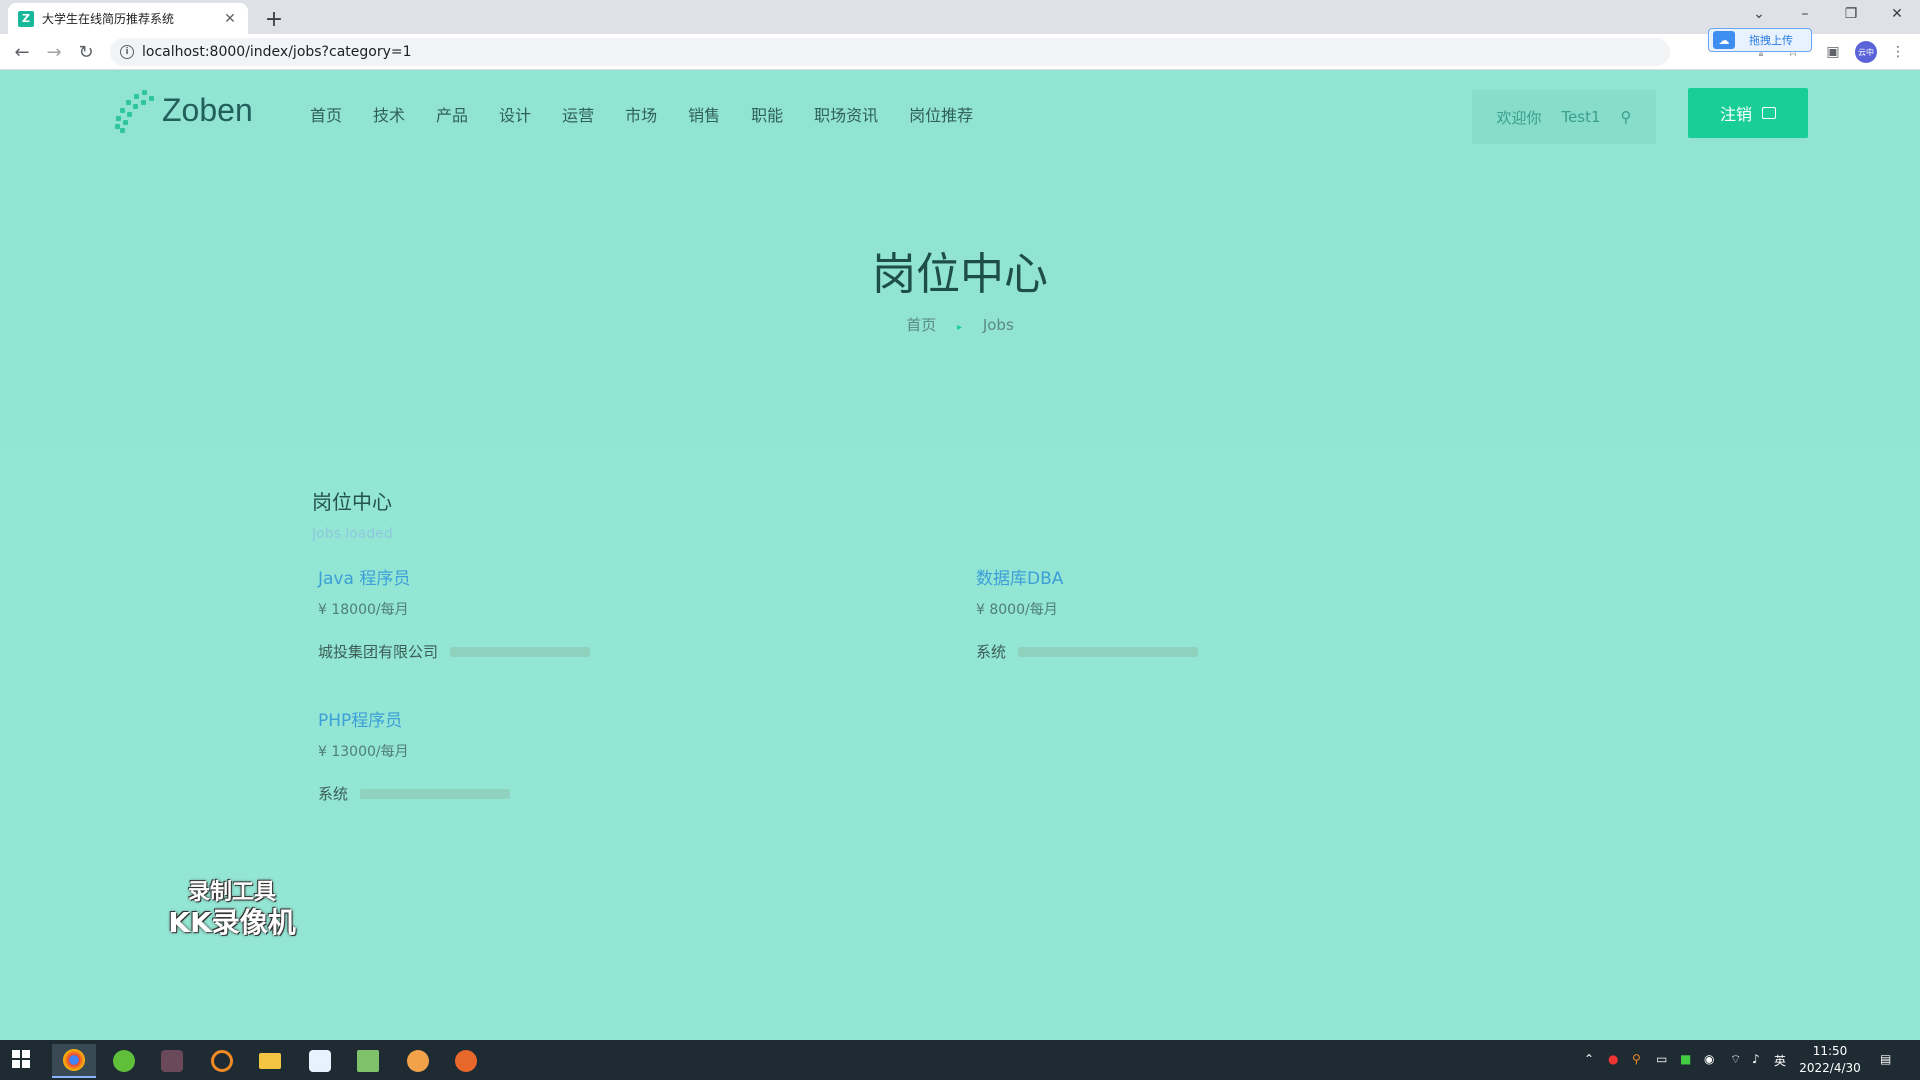  What do you see at coordinates (1771, 40) in the screenshot?
I see `extension-label: 拖拽上传` at bounding box center [1771, 40].